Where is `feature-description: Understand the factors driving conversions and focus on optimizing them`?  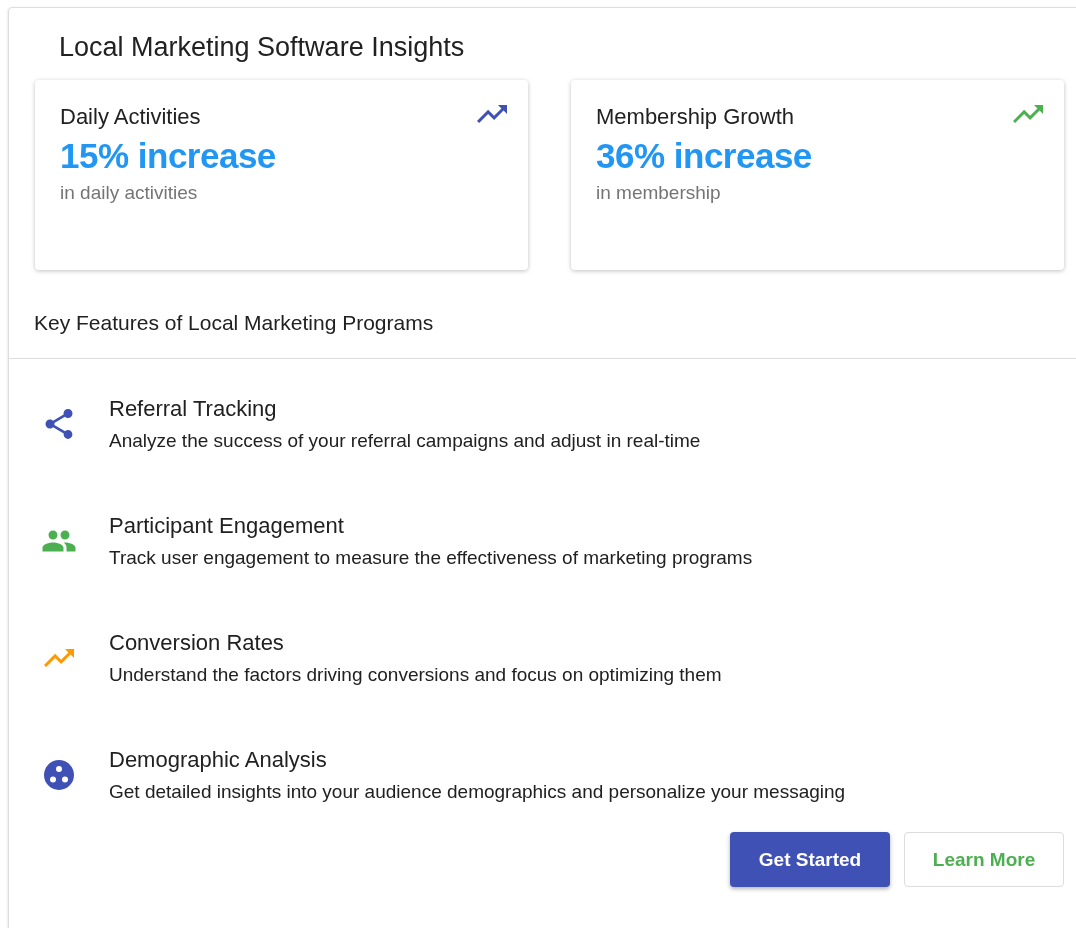
feature-description: Understand the factors driving conversions and focus on optimizing them is located at coordinates (415, 675).